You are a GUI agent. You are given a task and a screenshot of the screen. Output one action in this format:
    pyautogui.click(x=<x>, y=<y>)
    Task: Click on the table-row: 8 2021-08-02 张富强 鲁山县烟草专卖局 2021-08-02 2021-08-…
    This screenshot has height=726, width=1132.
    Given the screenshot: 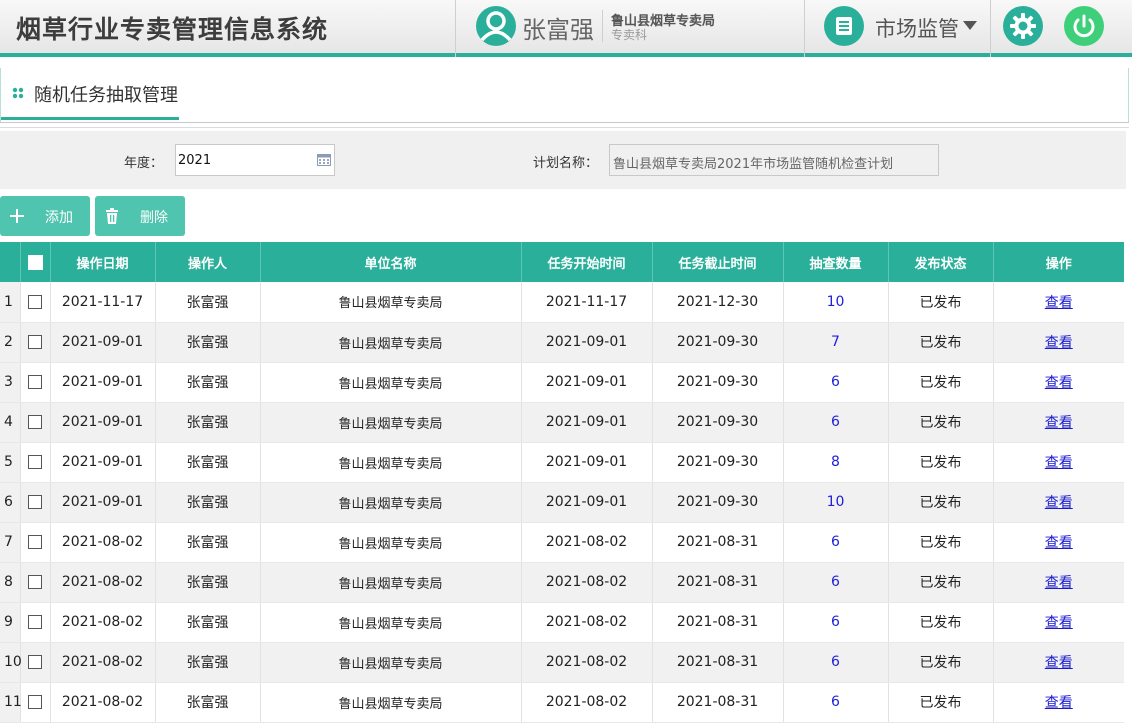 What is the action you would take?
    pyautogui.click(x=562, y=582)
    